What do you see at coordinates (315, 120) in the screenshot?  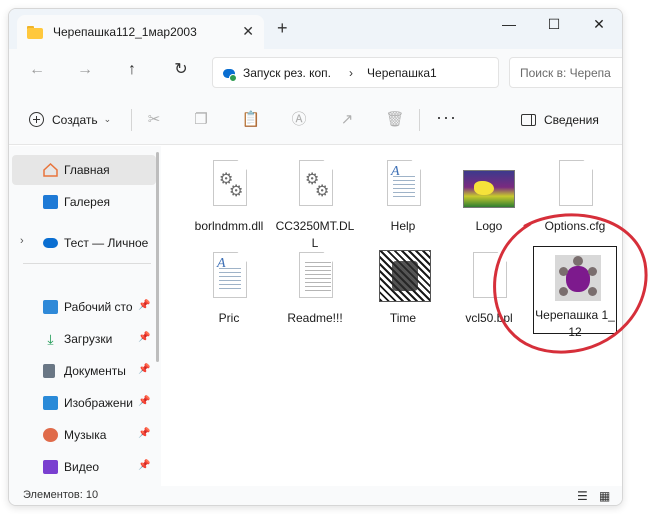 I see `command-bar: Создать ⌄ ✂ ❐ 📋 Ⓐ ↗ 🗑 ··· Сведения` at bounding box center [315, 120].